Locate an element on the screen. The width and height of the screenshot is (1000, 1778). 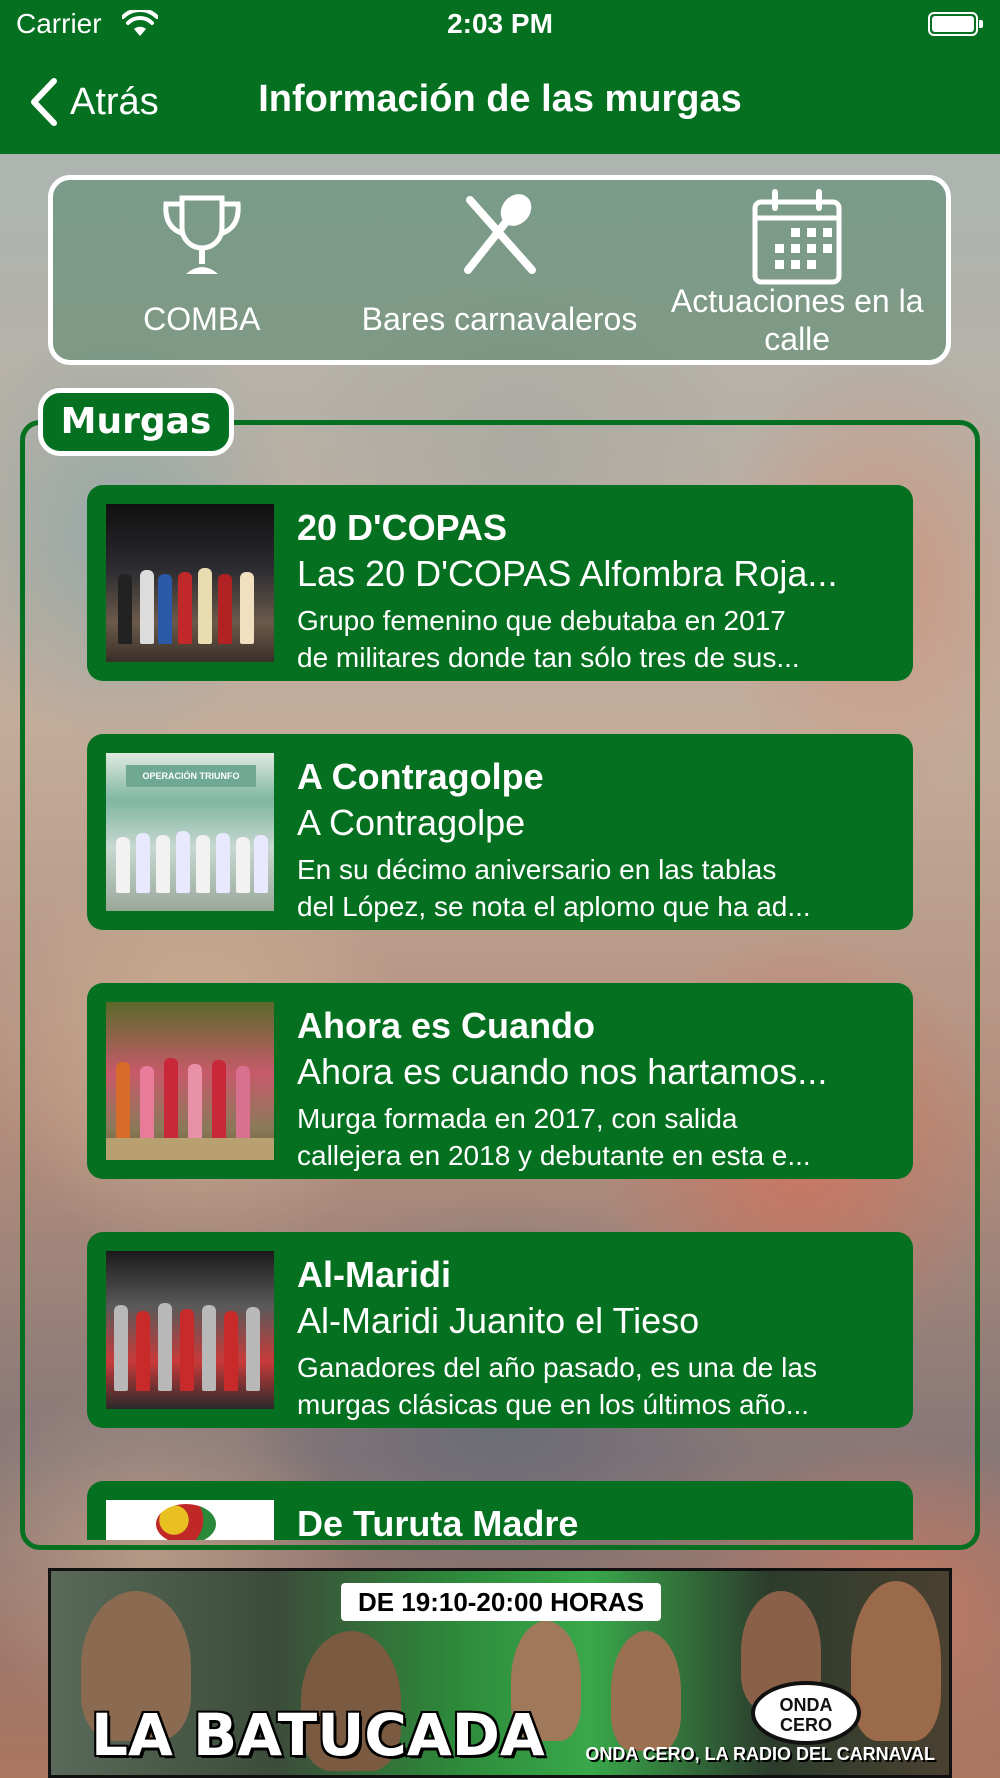
calendar-icon is located at coordinates (797, 237).